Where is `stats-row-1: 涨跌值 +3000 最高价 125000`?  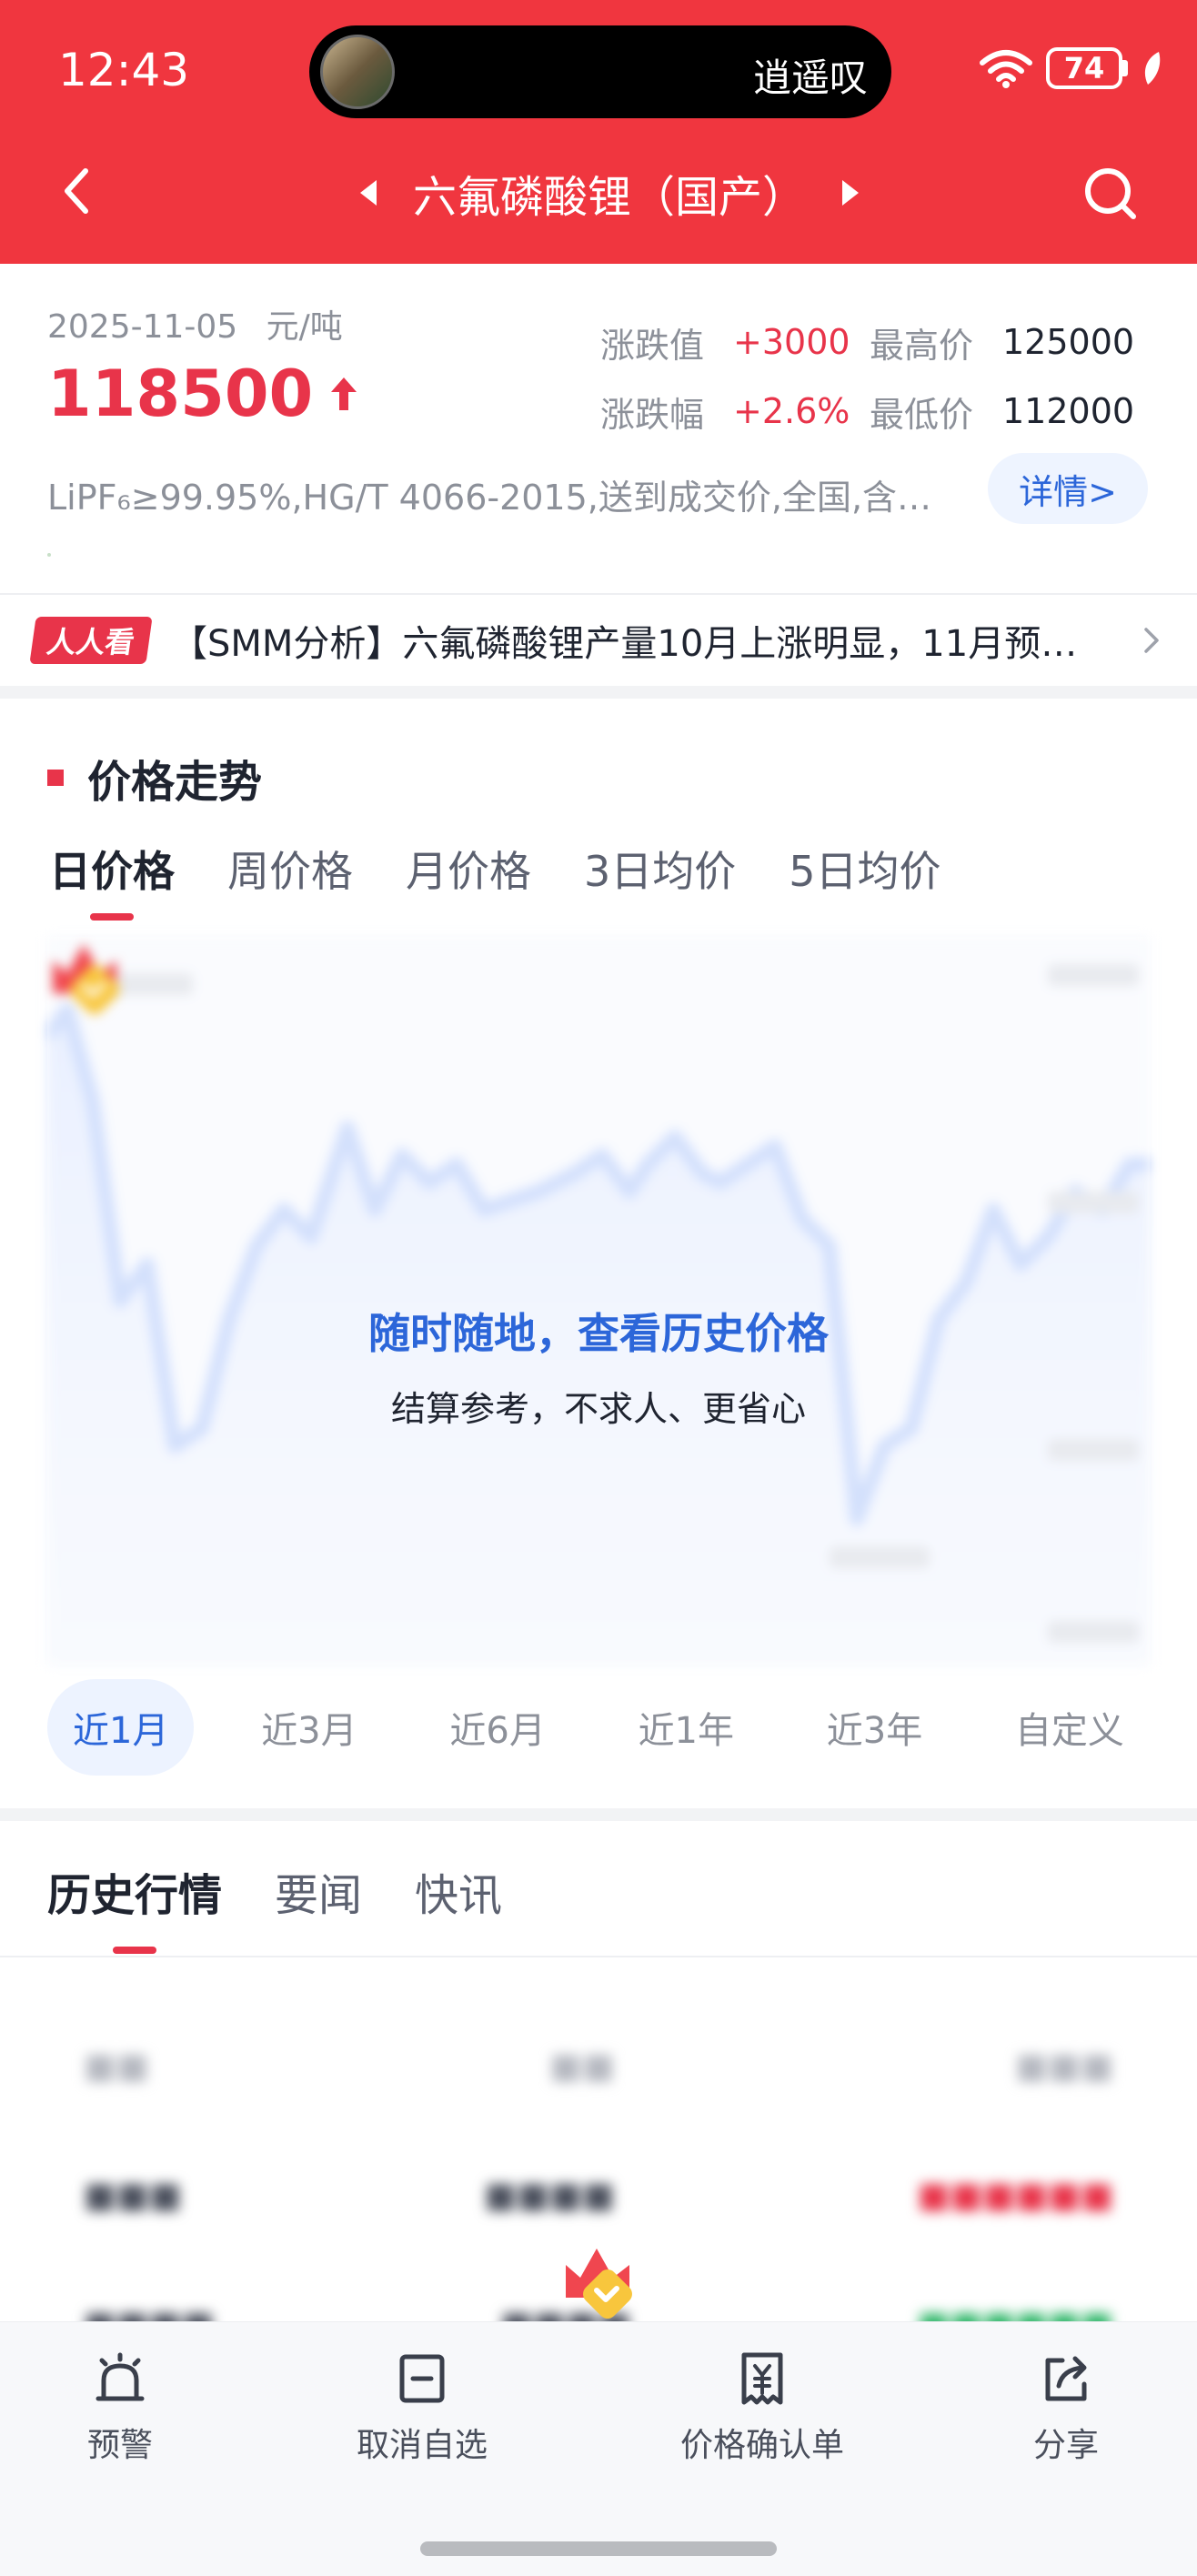 stats-row-1: 涨跌值 +3000 最高价 125000 is located at coordinates (867, 342).